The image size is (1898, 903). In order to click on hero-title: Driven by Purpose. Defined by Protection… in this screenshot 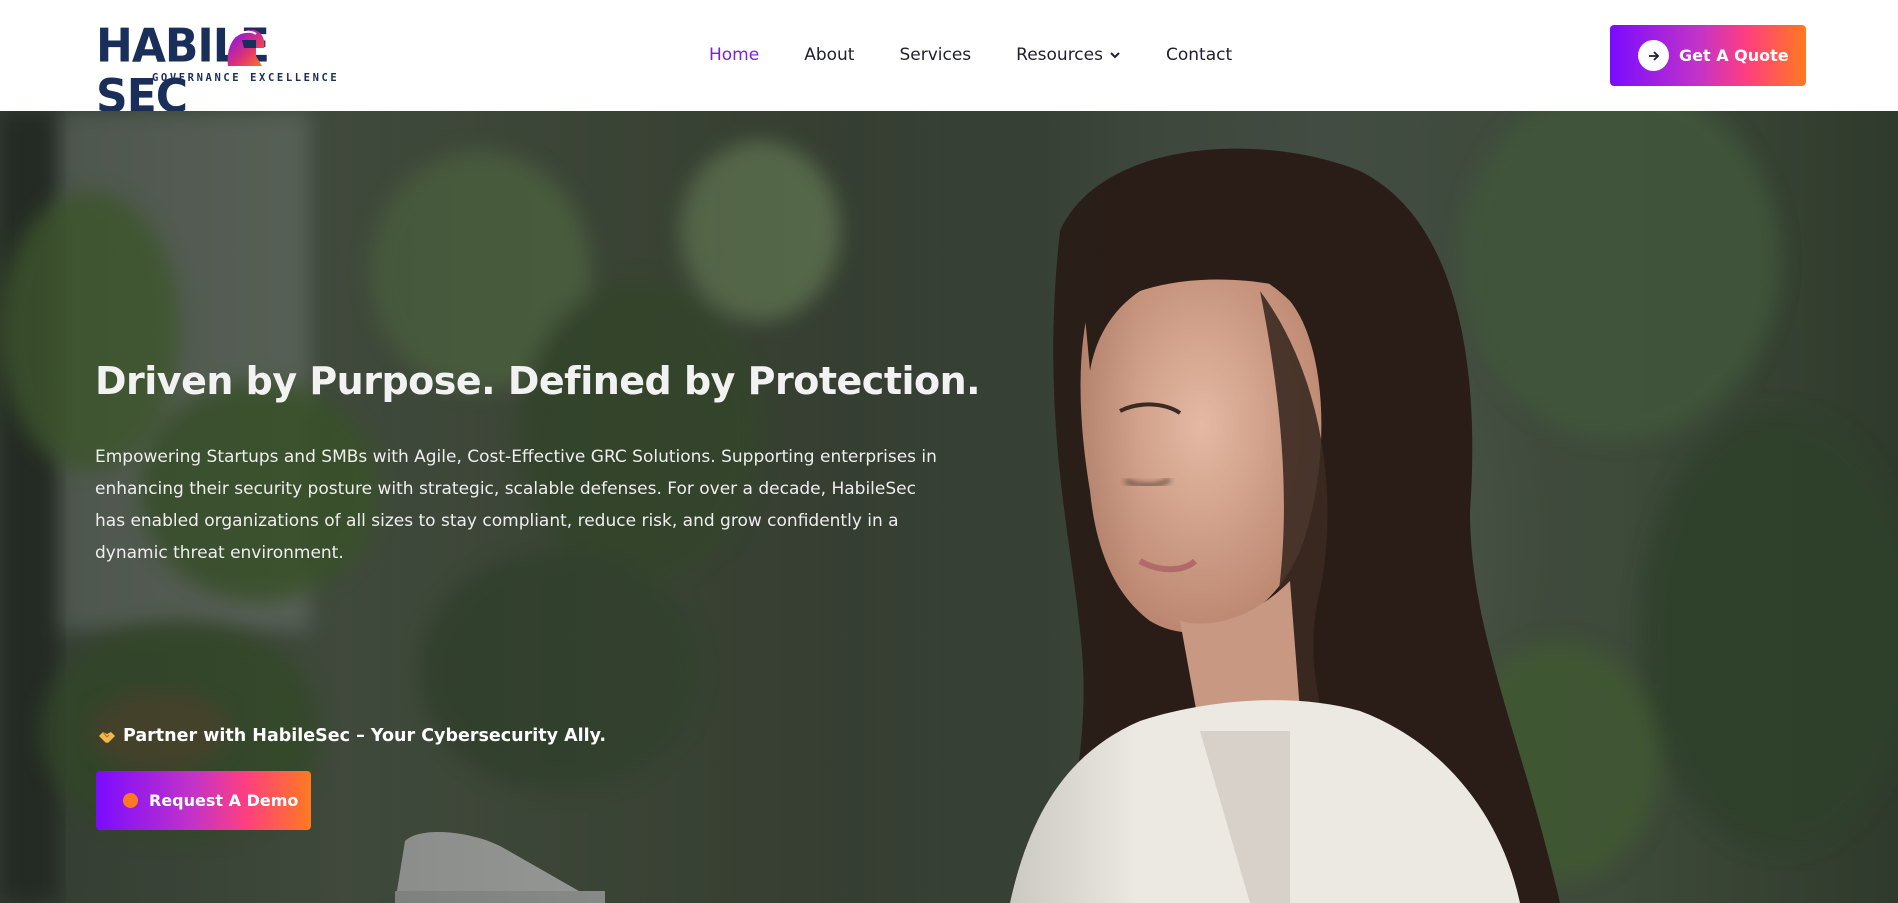, I will do `click(538, 381)`.